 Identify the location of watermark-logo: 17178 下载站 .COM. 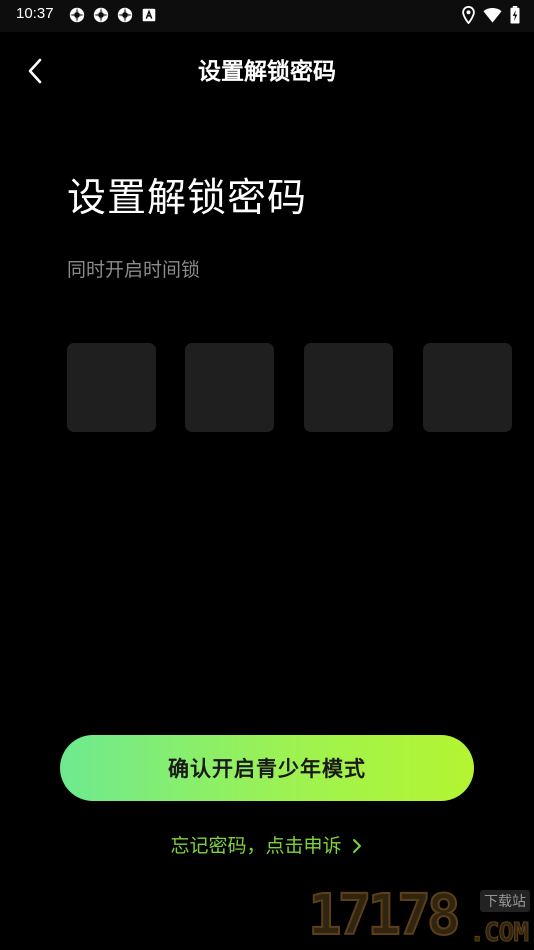
(420, 917).